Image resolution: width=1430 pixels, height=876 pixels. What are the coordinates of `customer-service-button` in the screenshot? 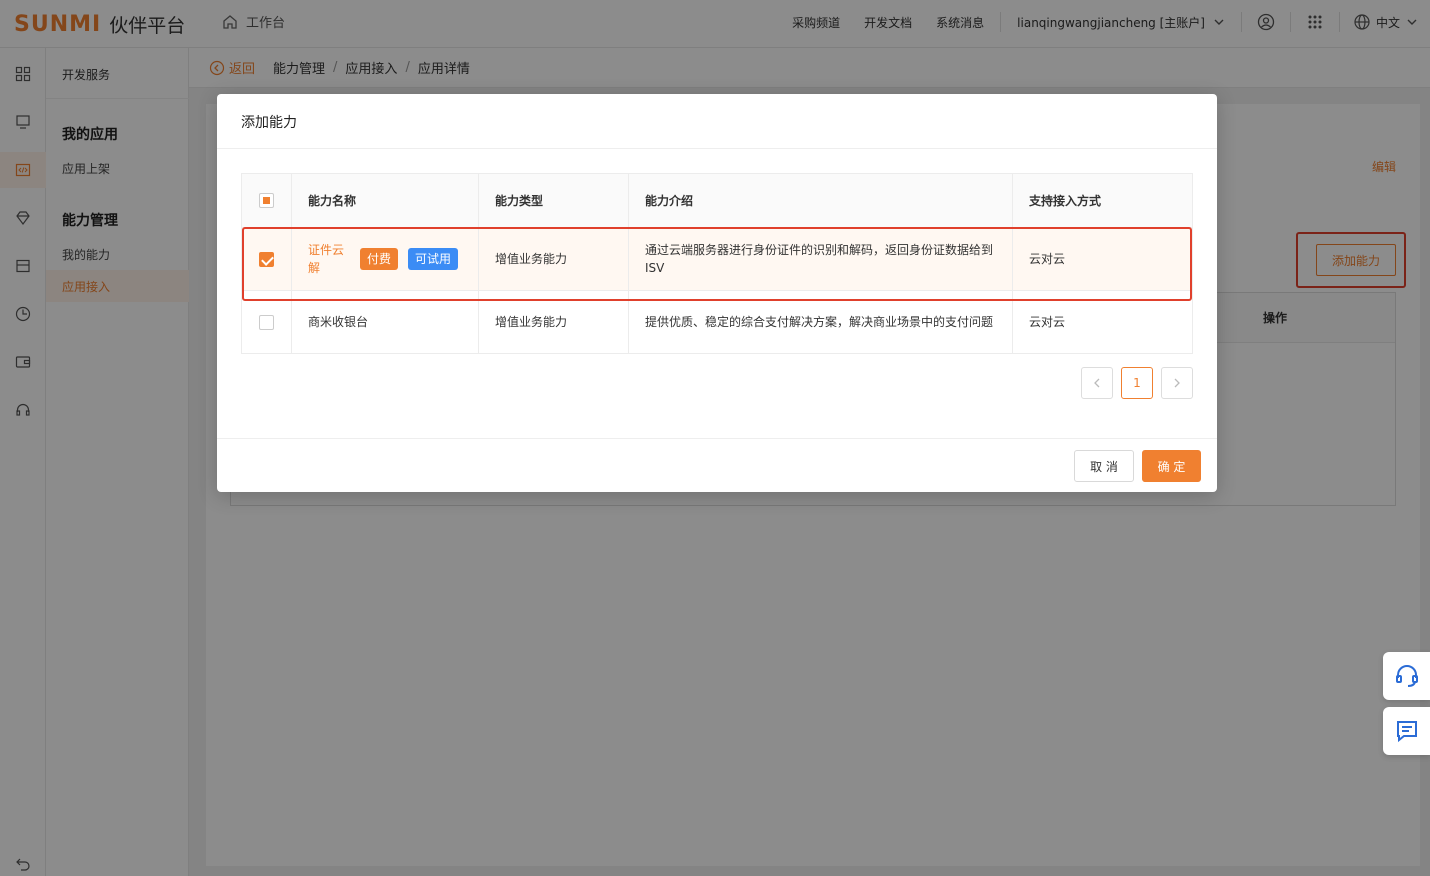 It's located at (1406, 676).